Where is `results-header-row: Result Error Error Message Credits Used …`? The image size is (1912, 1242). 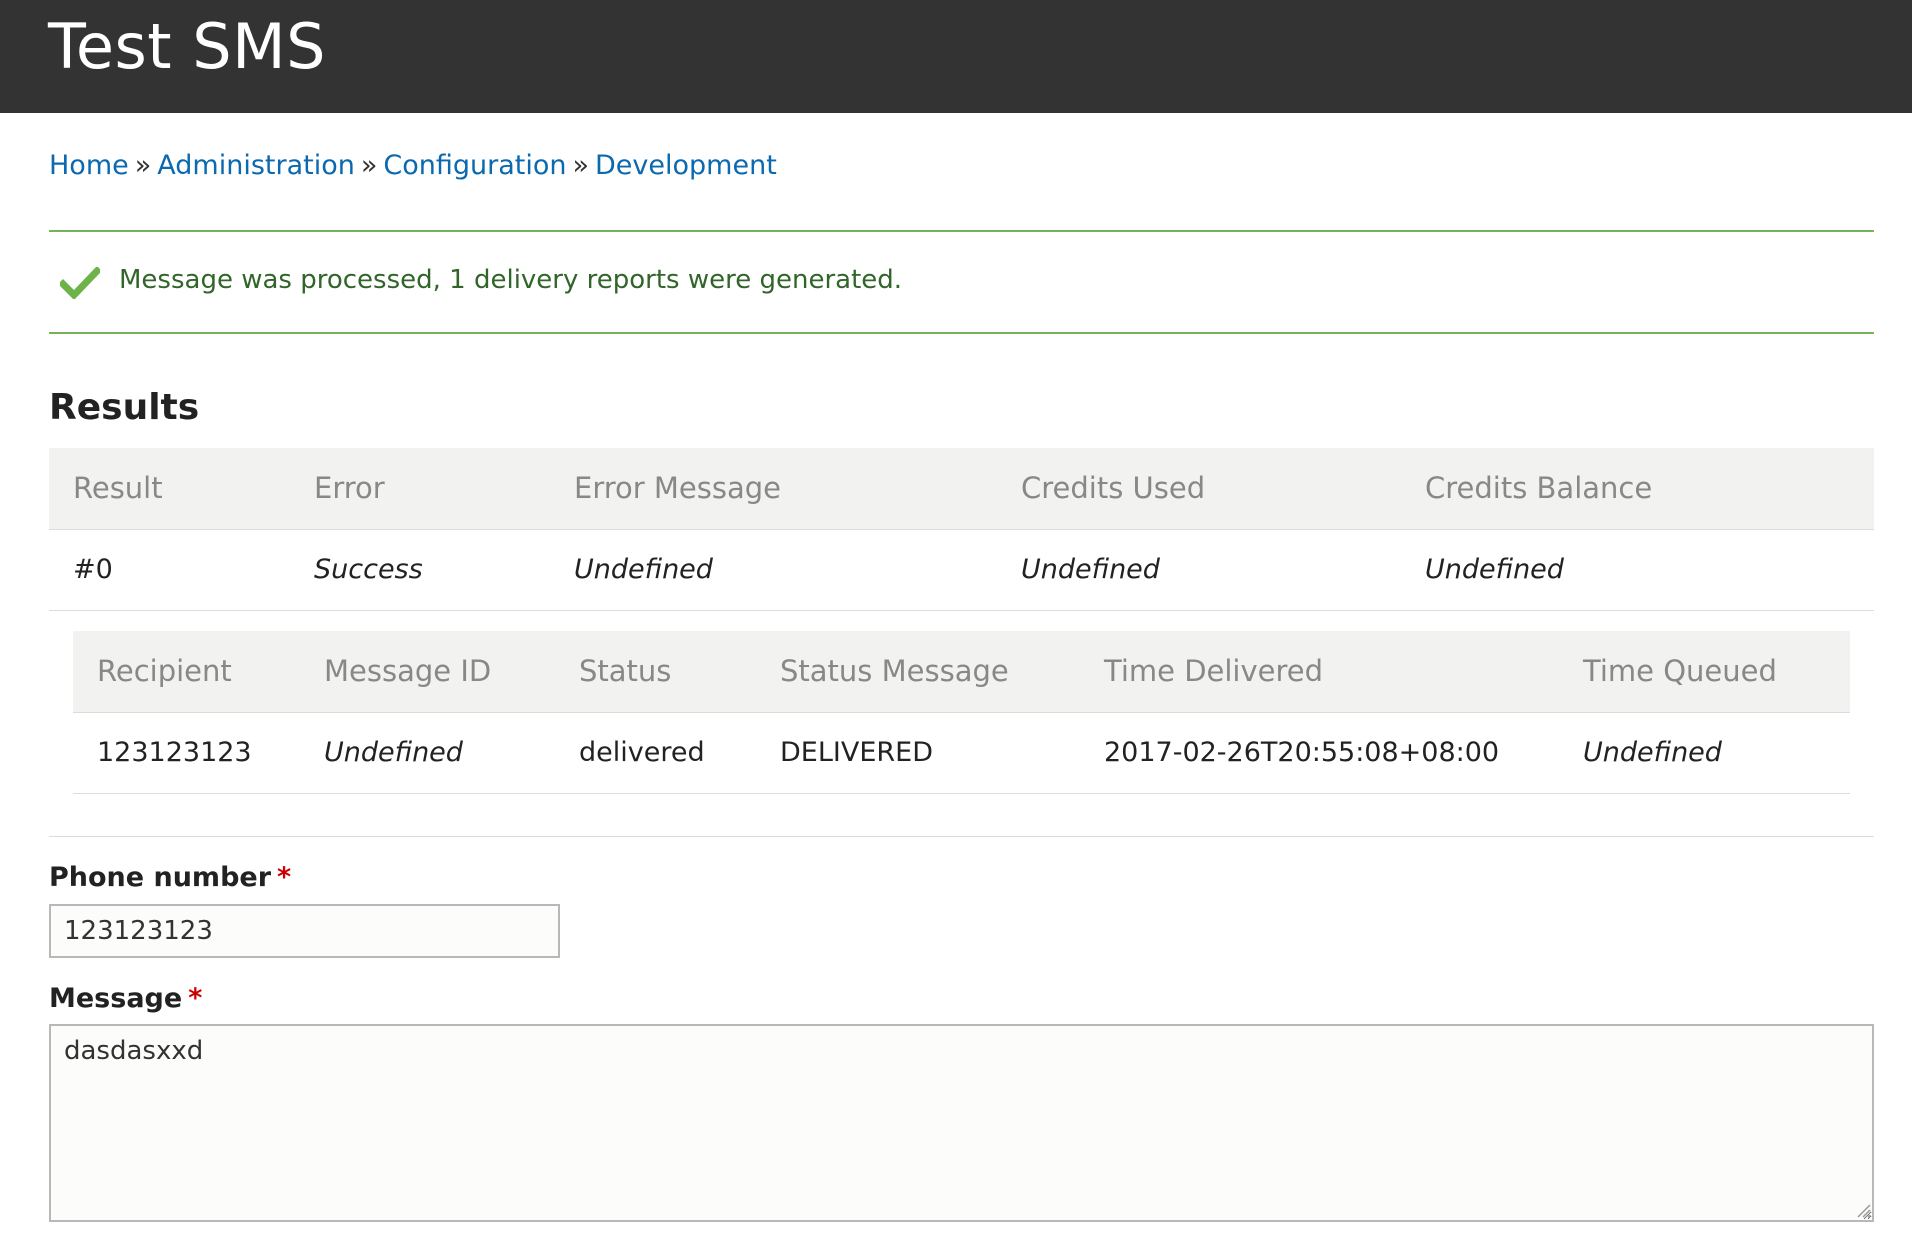 results-header-row: Result Error Error Message Credits Used … is located at coordinates (961, 489).